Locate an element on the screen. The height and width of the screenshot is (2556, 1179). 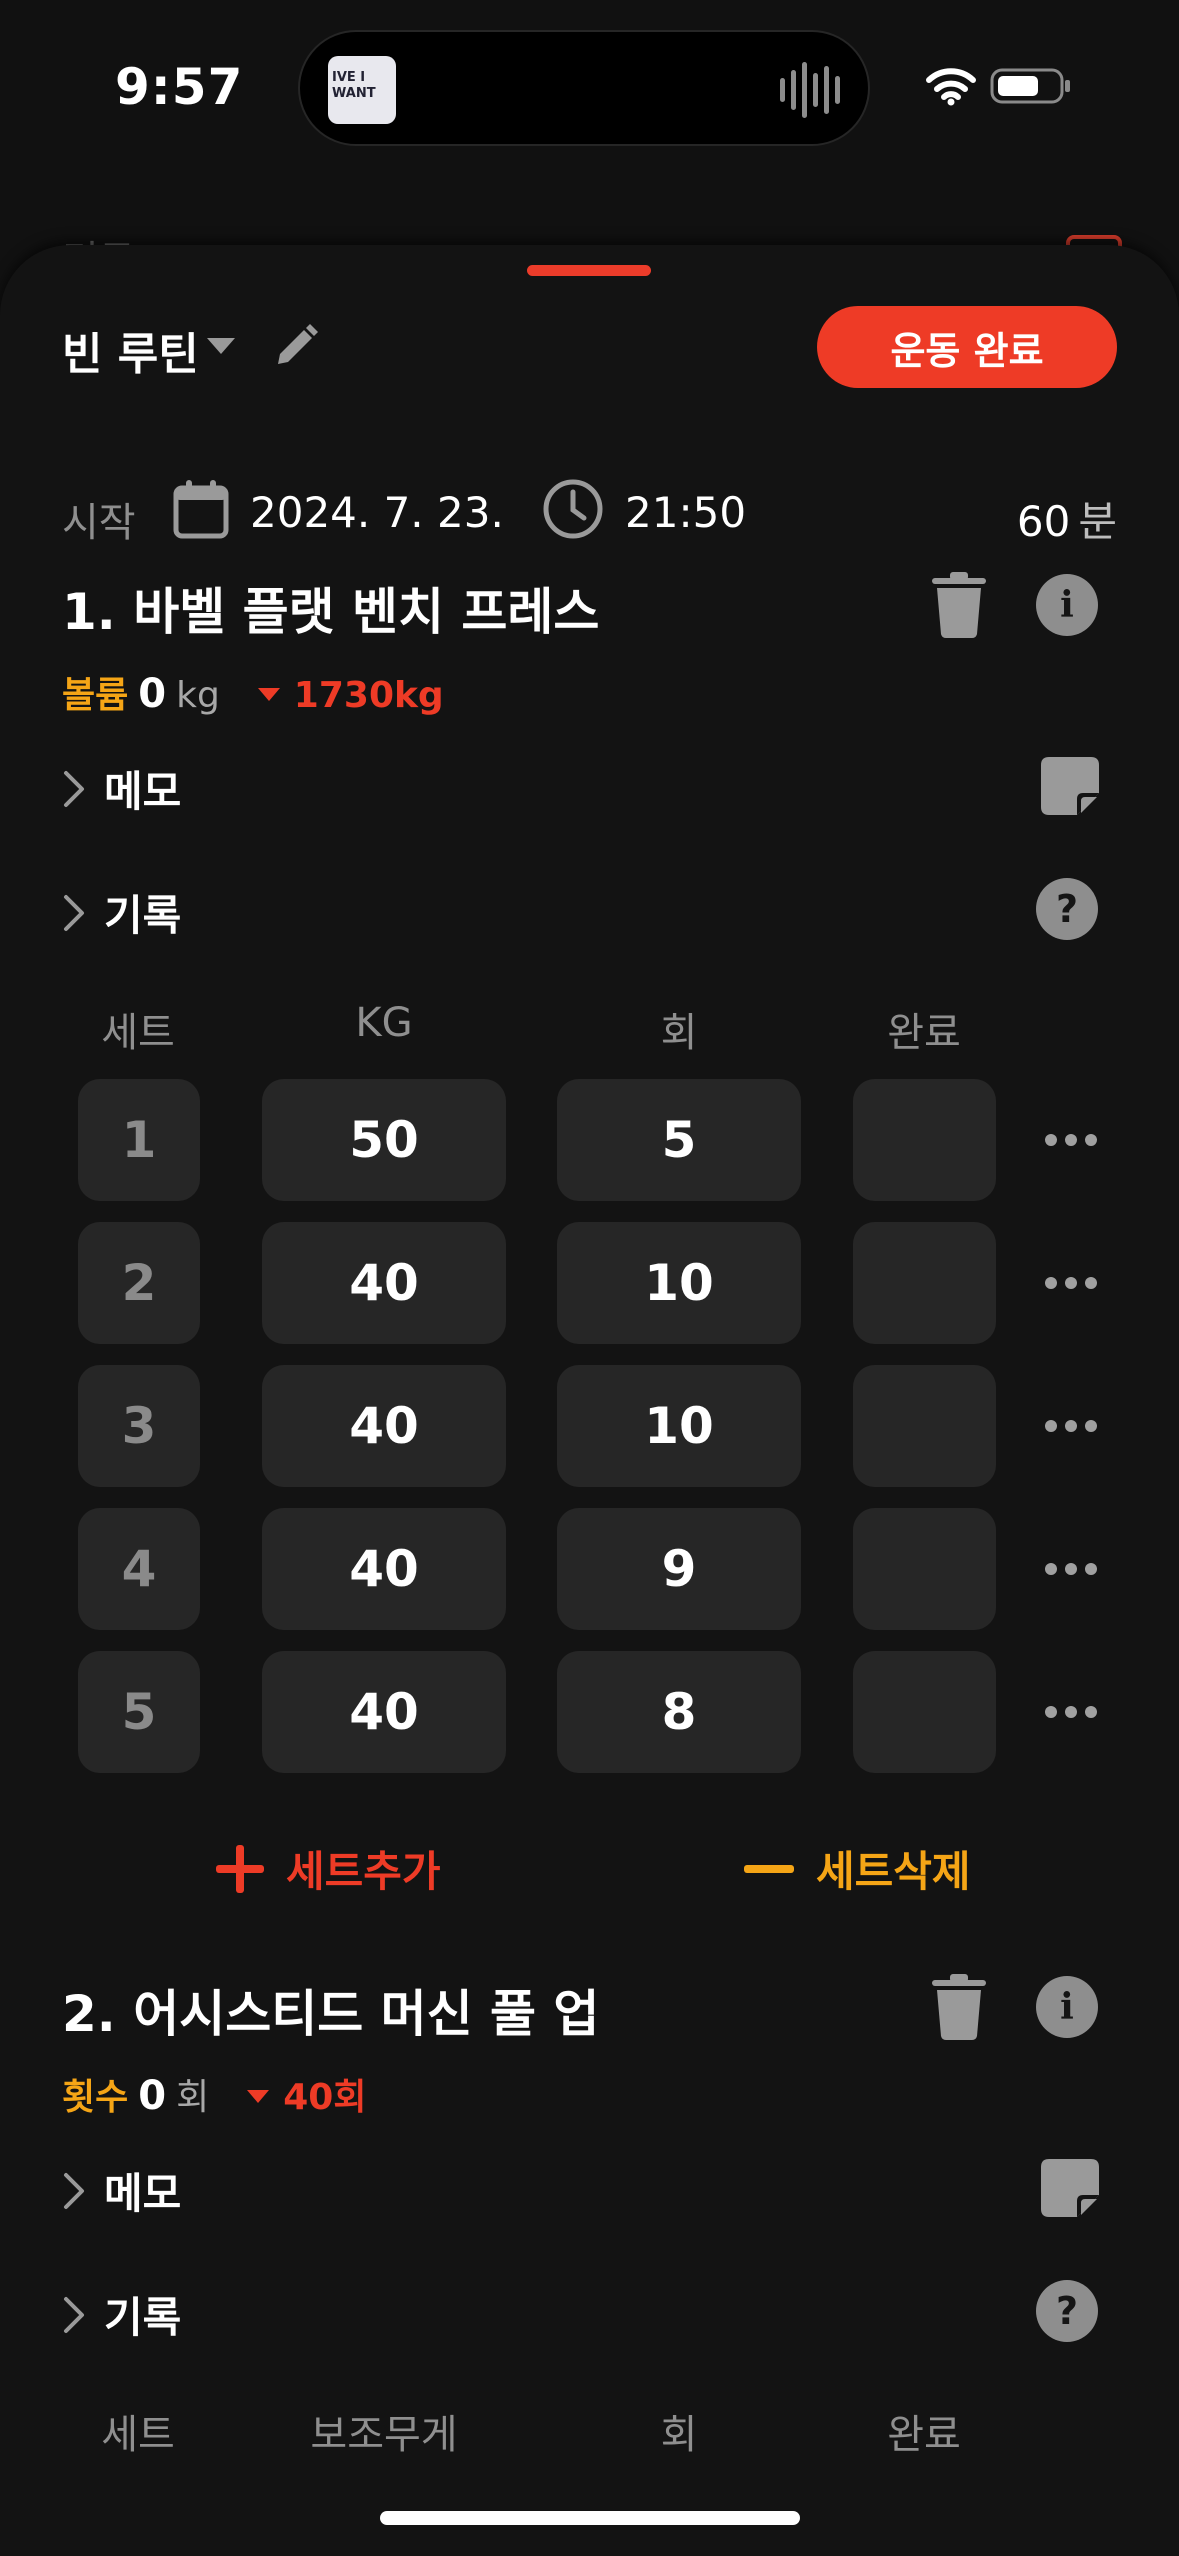
duration-value: 60 is located at coordinates (1043, 521).